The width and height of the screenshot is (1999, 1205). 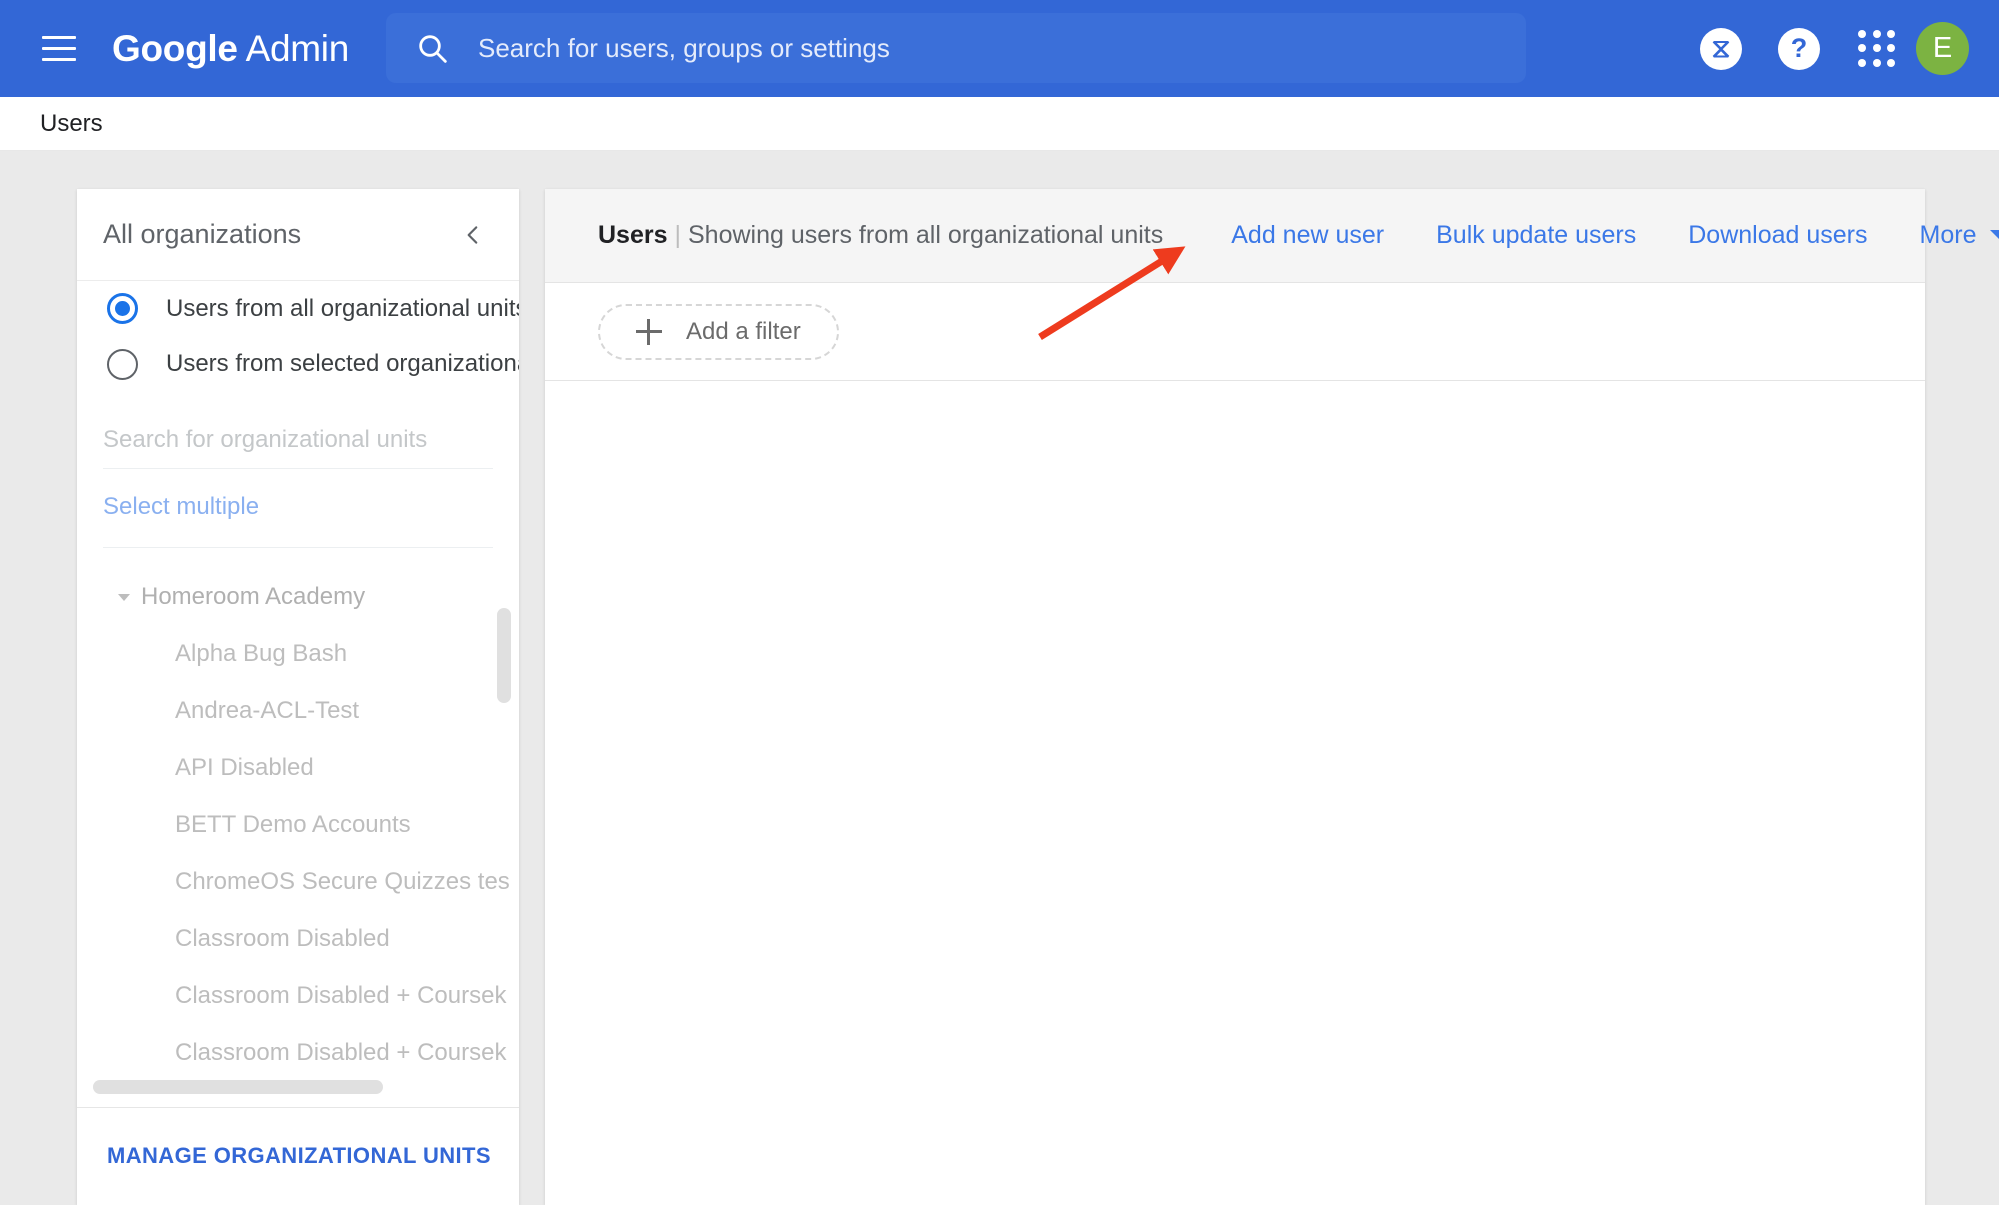 What do you see at coordinates (253, 596) in the screenshot?
I see `org-unit-label: Homeroom Academy` at bounding box center [253, 596].